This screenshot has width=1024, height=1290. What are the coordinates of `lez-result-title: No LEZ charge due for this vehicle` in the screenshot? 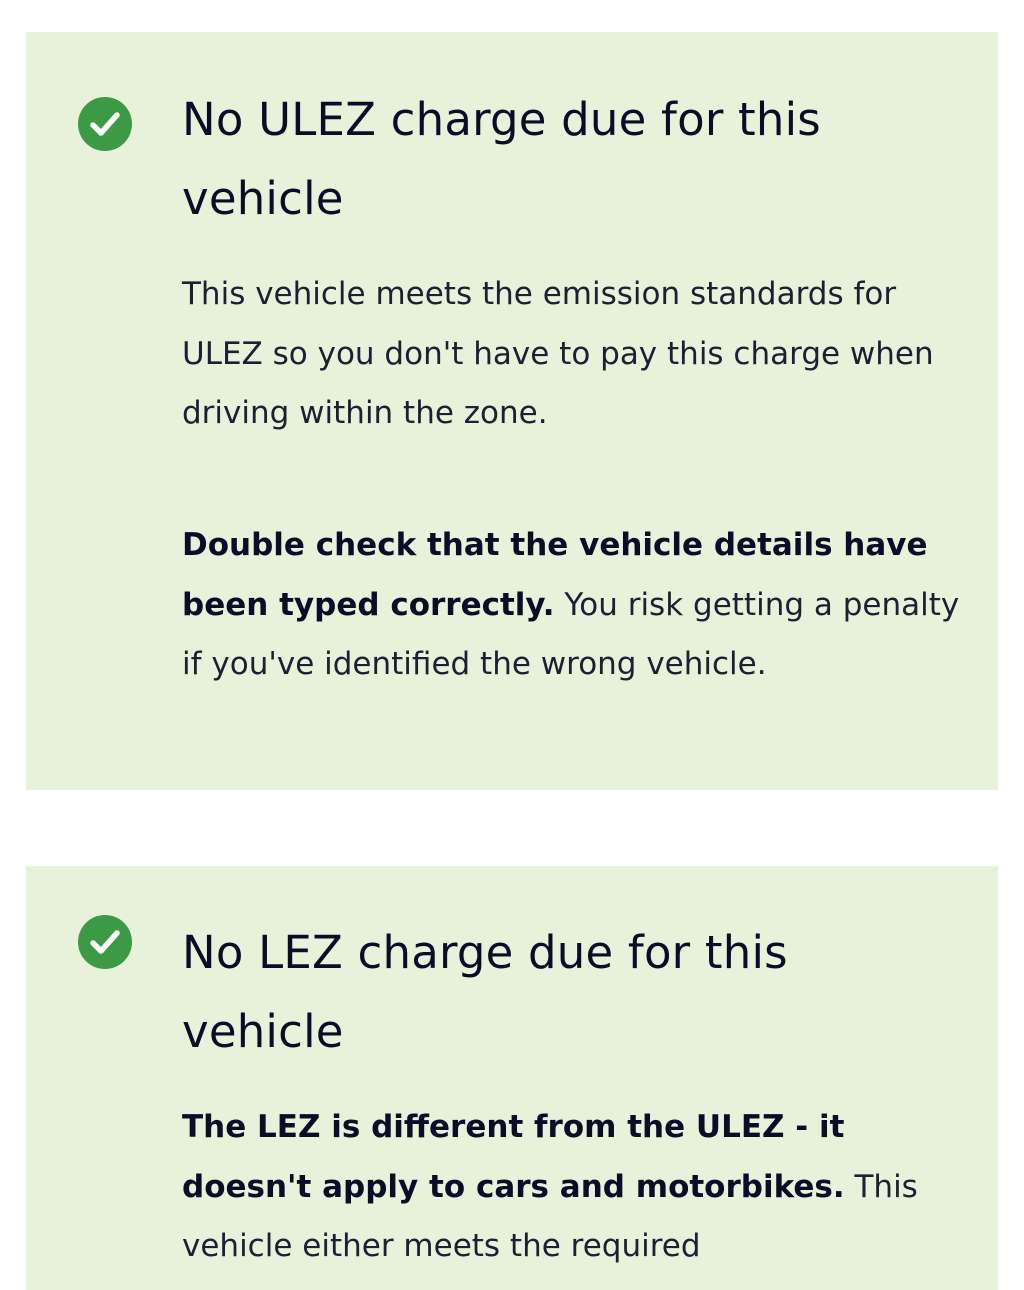 It's located at (485, 992).